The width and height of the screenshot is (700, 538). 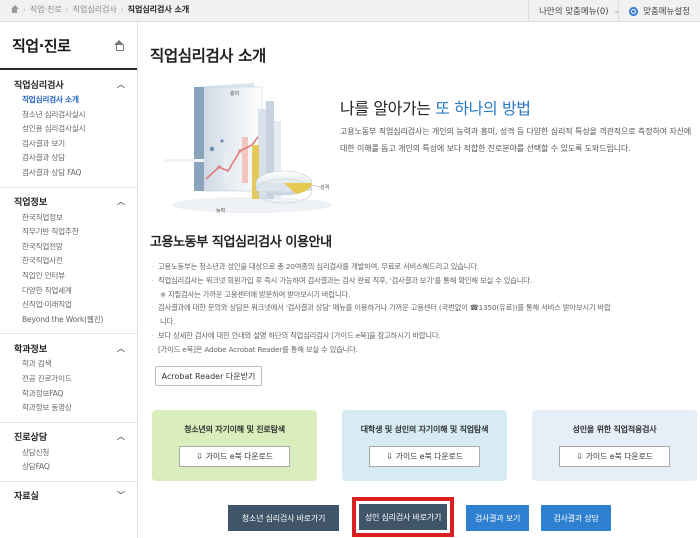 I want to click on sidebar-item: 검사결과 상담, so click(x=68, y=158).